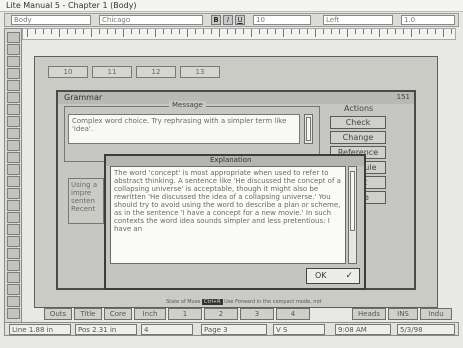 This screenshot has width=463, height=348. Describe the element at coordinates (200, 72) in the screenshot. I see `doc-tab: 13` at that location.